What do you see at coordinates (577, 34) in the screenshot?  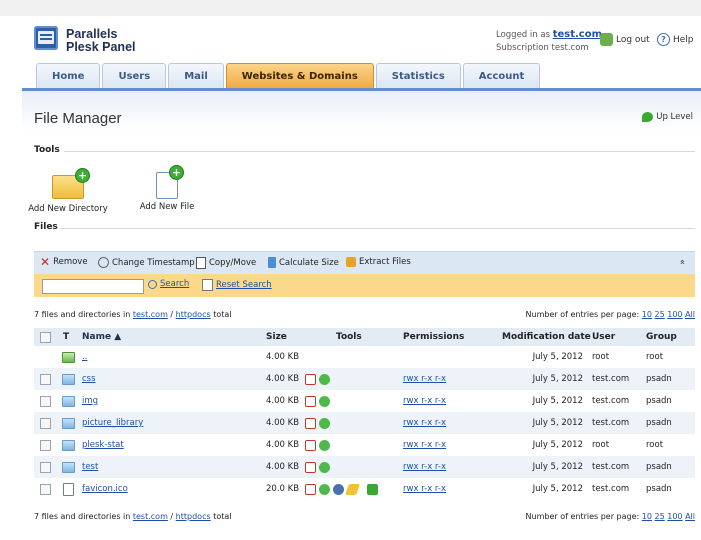 I see `user-link: test.com` at bounding box center [577, 34].